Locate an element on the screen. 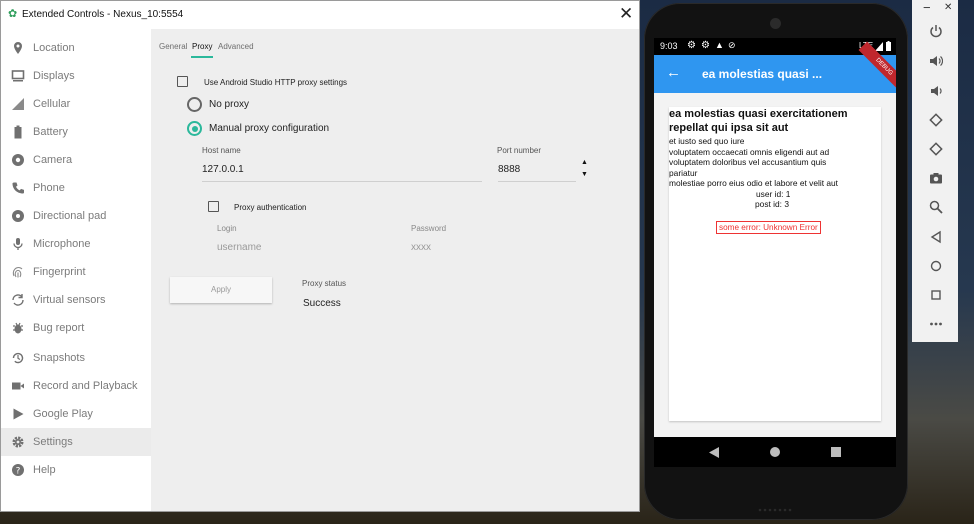  manual-proxy-radio is located at coordinates (194, 128).